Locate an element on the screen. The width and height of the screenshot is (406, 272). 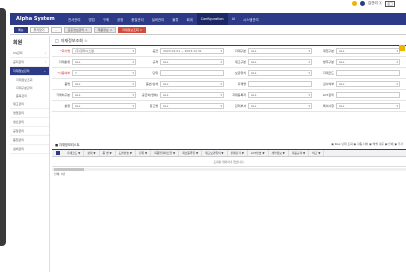
grid-column-header: LOT번호 ▼ is located at coordinates (258, 153).